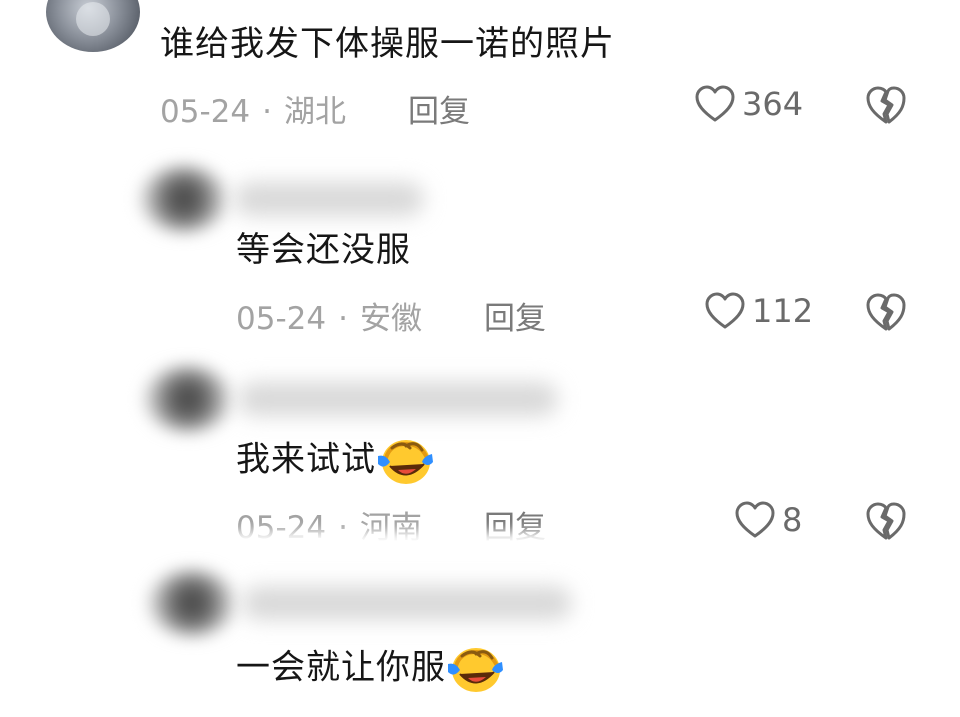 This screenshot has height=717, width=960. Describe the element at coordinates (341, 667) in the screenshot. I see `comment-text-content: 一会就让你服` at that location.